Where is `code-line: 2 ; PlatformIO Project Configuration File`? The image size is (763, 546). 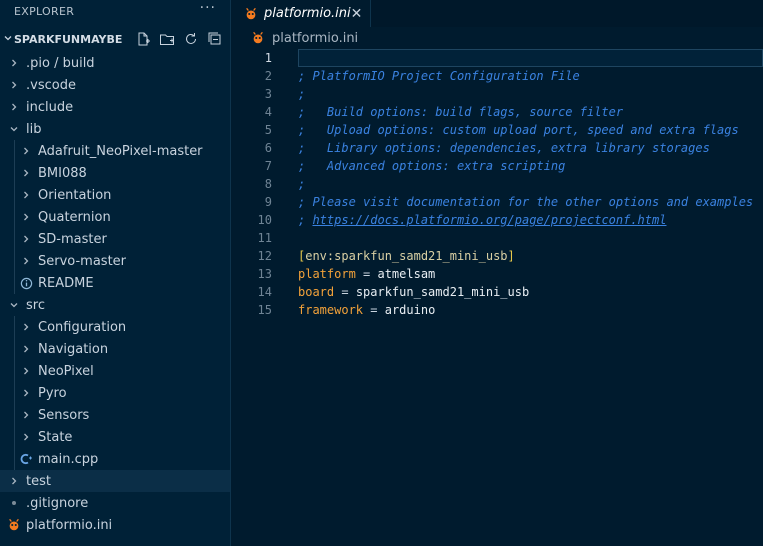
code-line: 2 ; PlatformIO Project Configuration File is located at coordinates (497, 76).